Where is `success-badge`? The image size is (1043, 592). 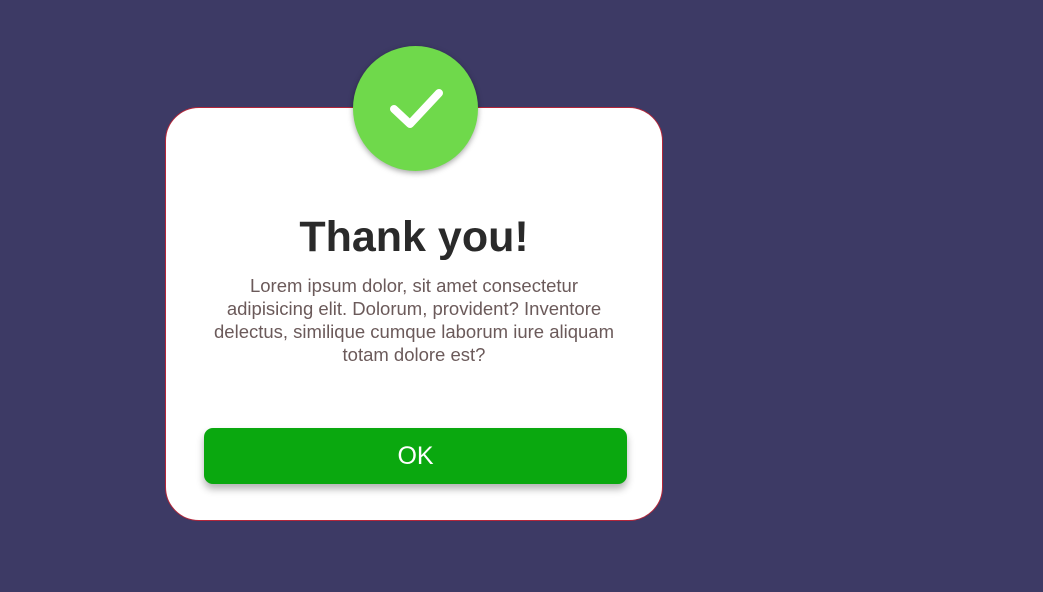 success-badge is located at coordinates (415, 108).